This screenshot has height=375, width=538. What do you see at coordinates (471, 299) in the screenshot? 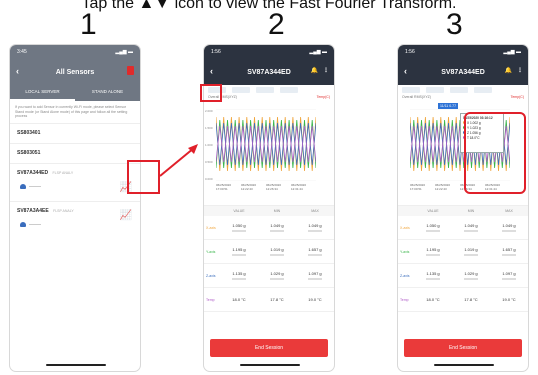
I see `cell-value: 17.8 °C` at bounding box center [471, 299].